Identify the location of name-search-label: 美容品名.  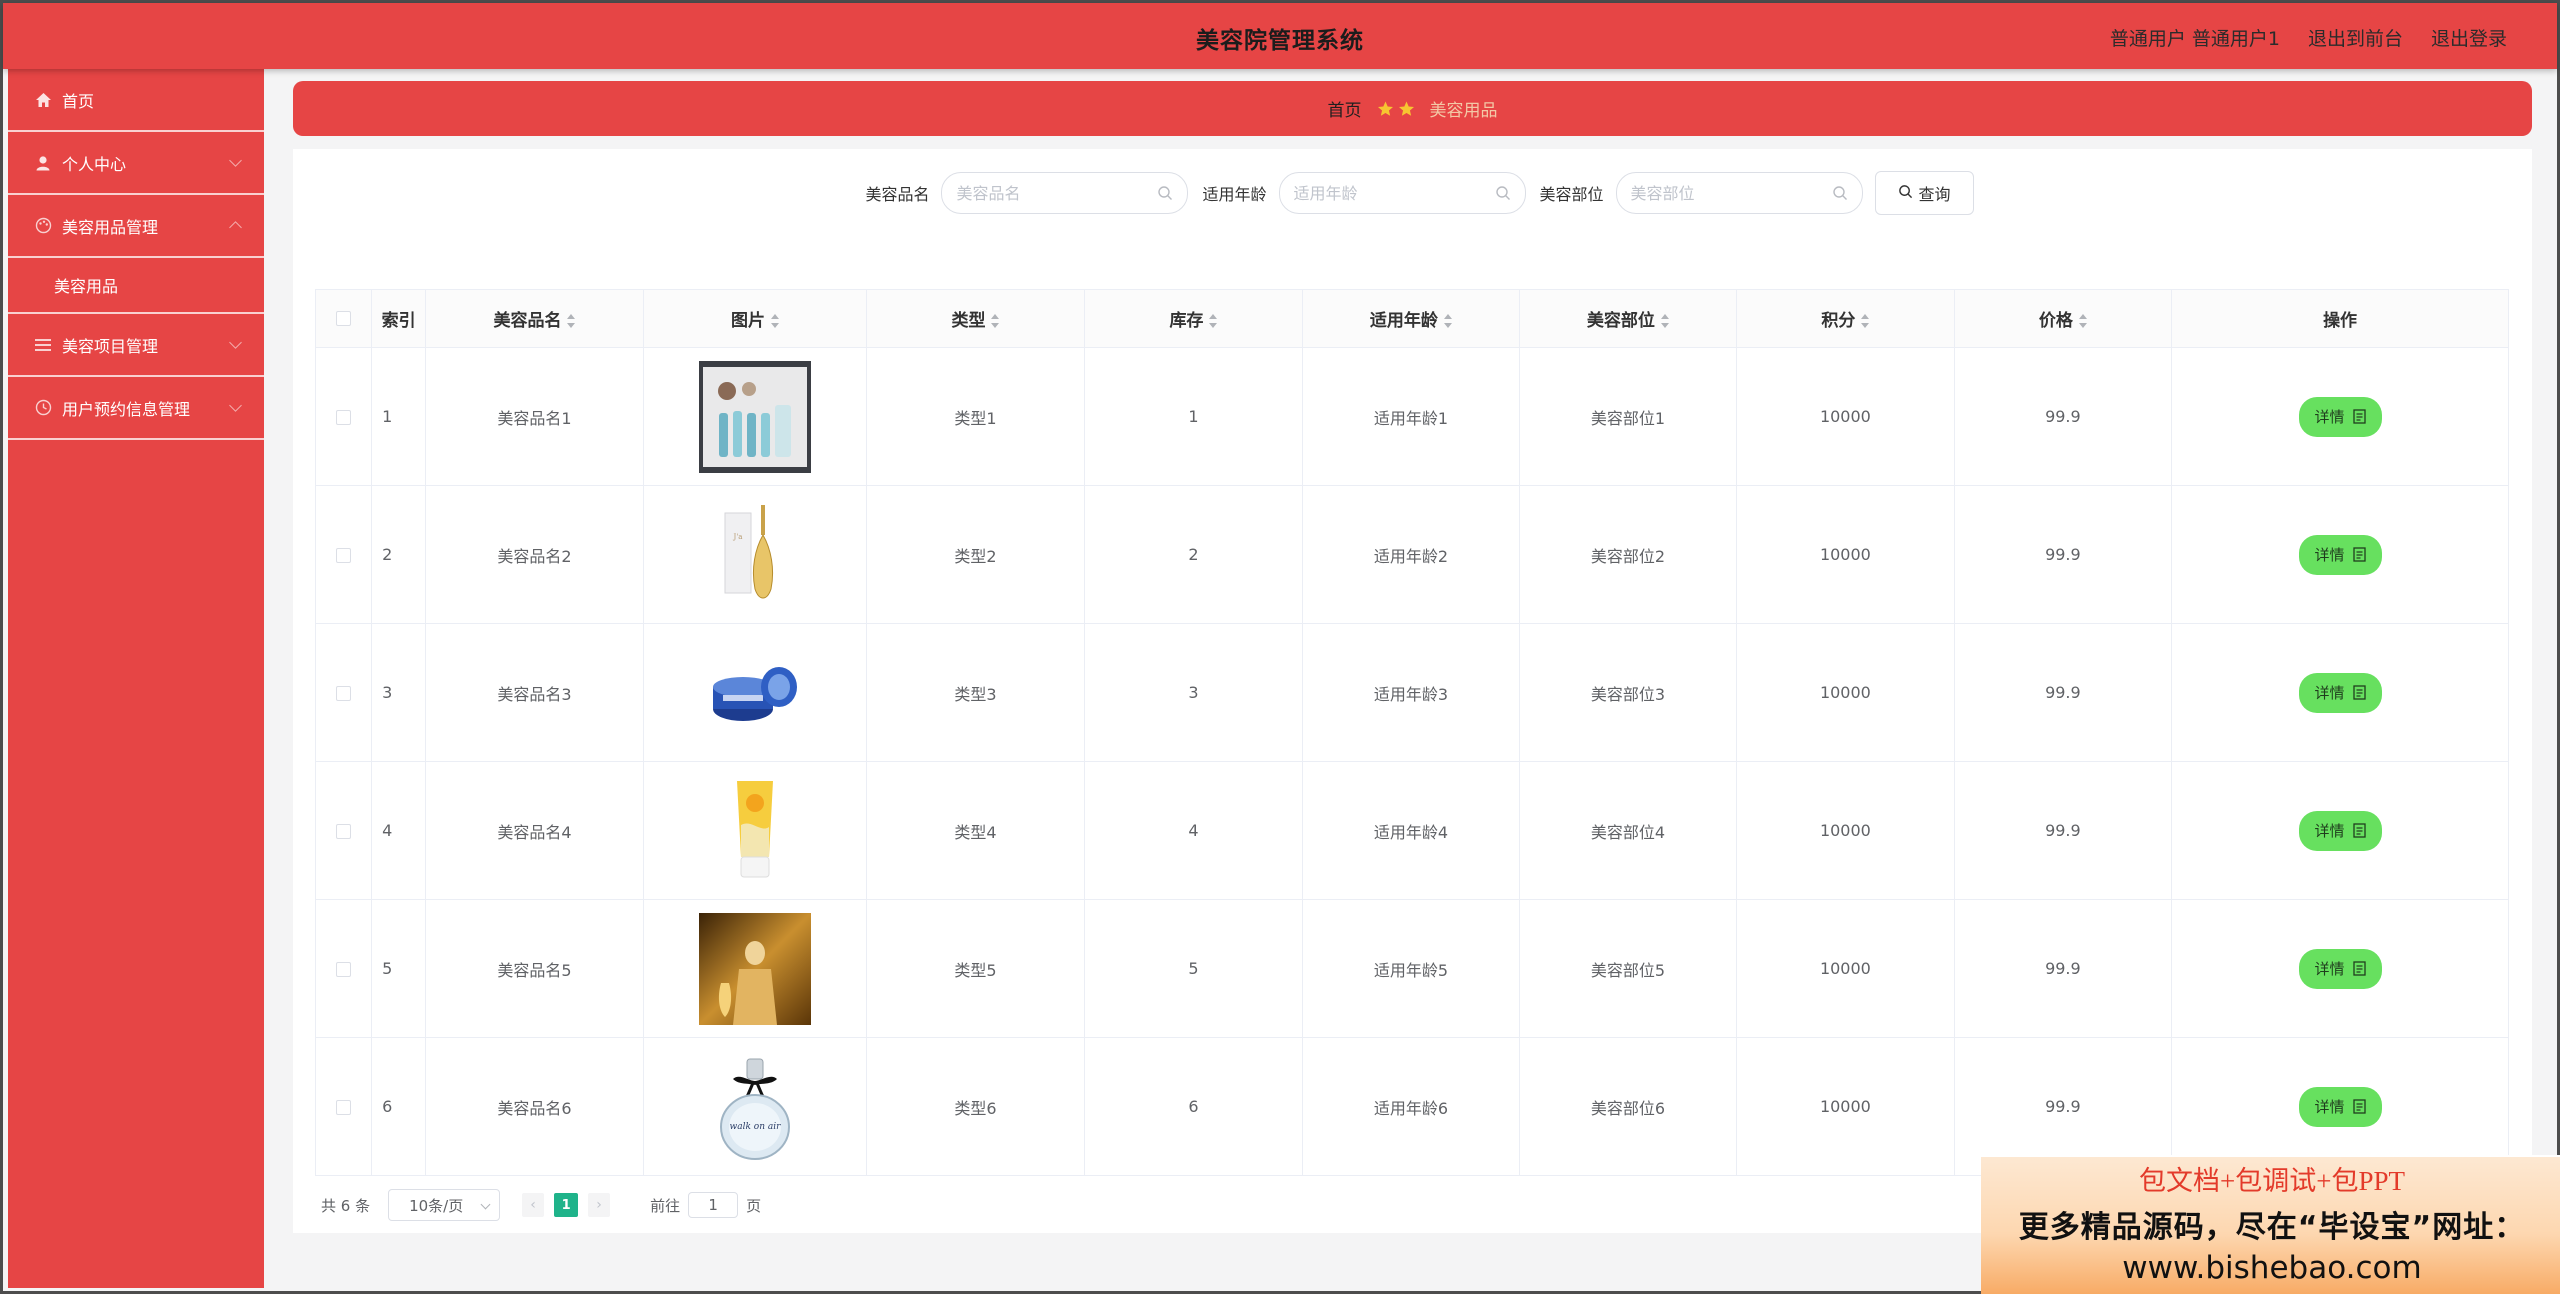
(897, 194).